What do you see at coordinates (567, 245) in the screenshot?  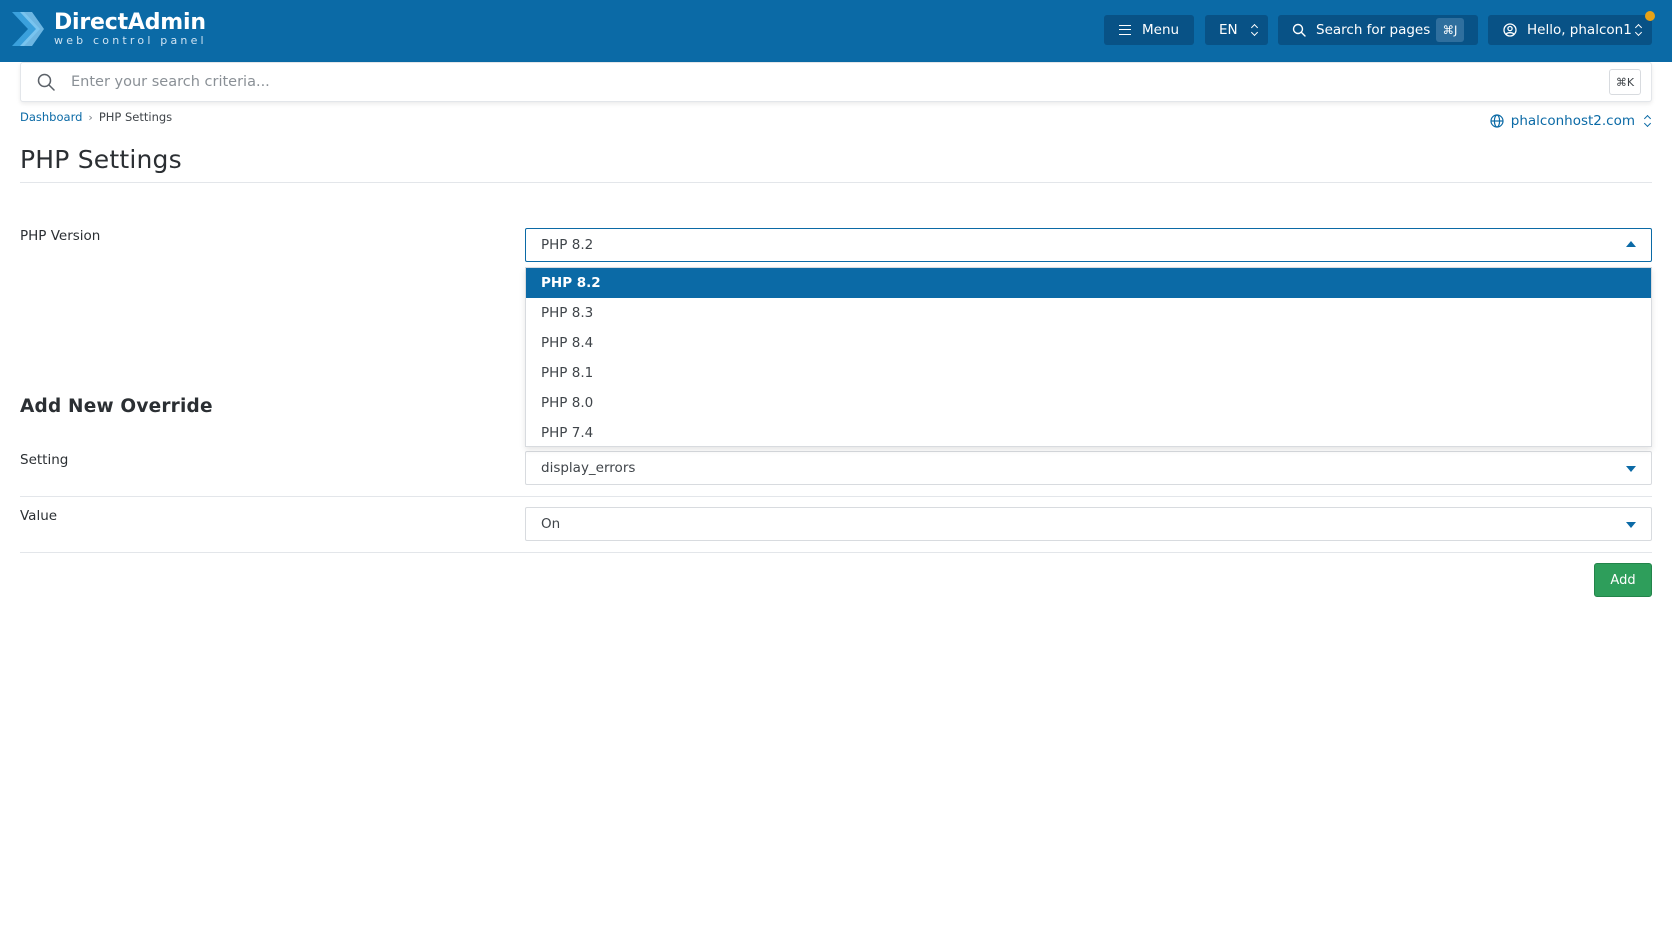 I see `php-version-value: PHP 8.2` at bounding box center [567, 245].